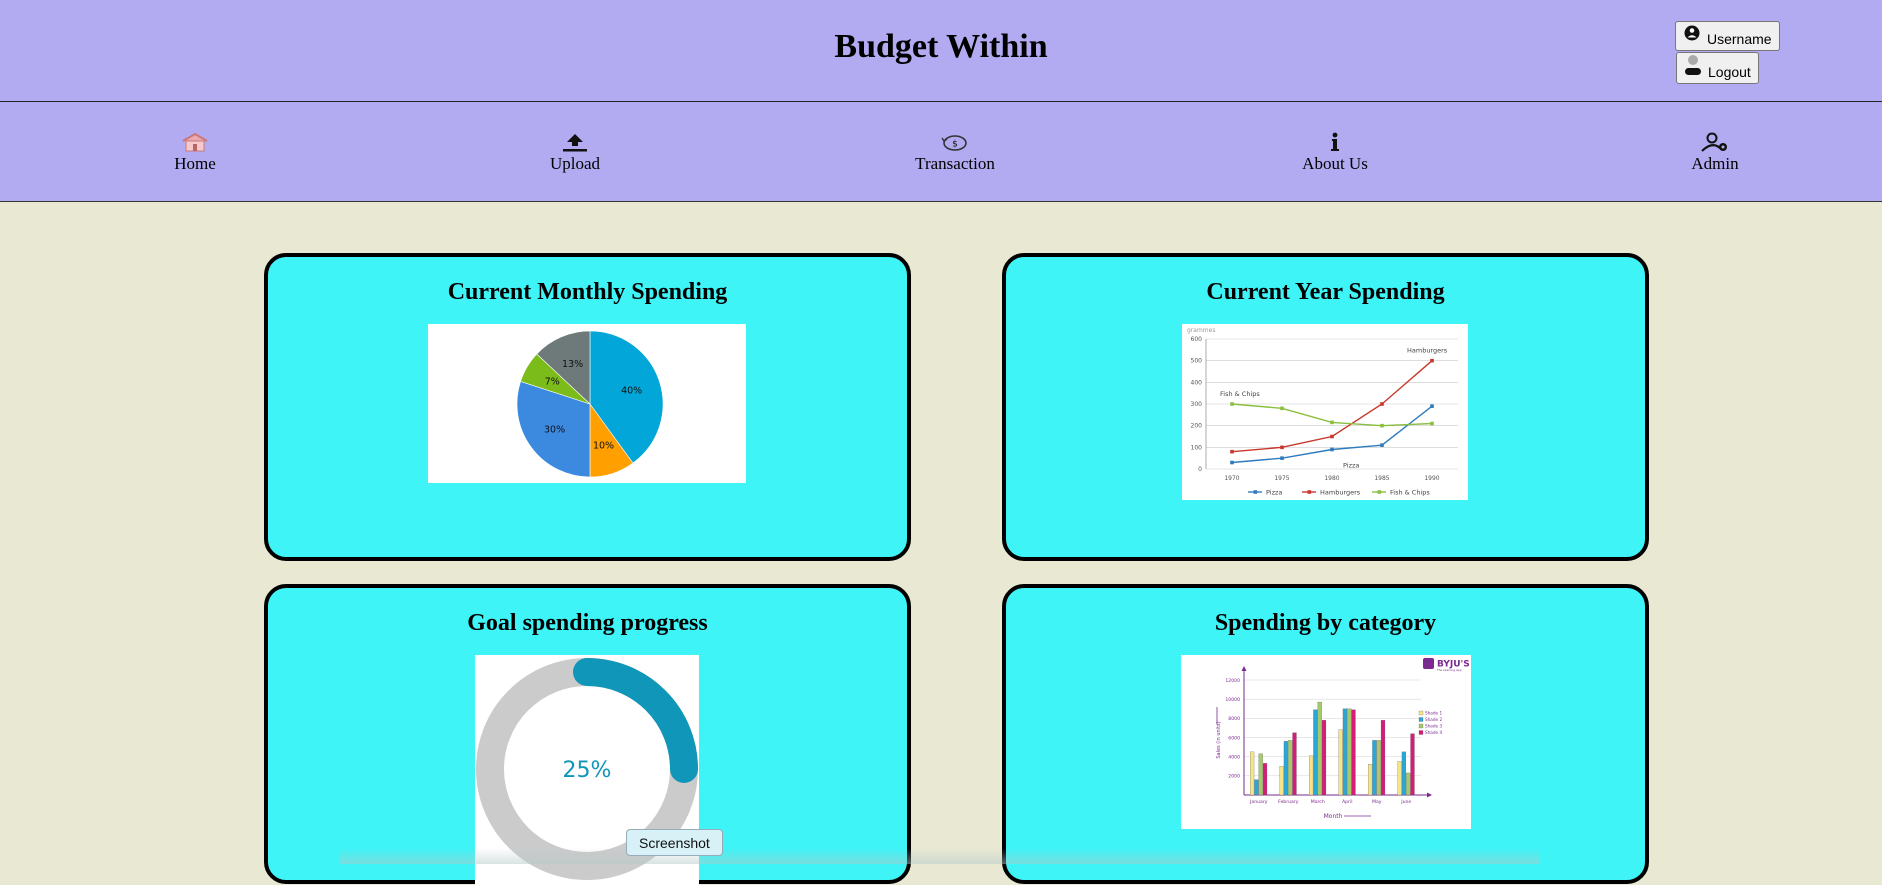  Describe the element at coordinates (587, 770) in the screenshot. I see `donut-percent-label: 25%` at that location.